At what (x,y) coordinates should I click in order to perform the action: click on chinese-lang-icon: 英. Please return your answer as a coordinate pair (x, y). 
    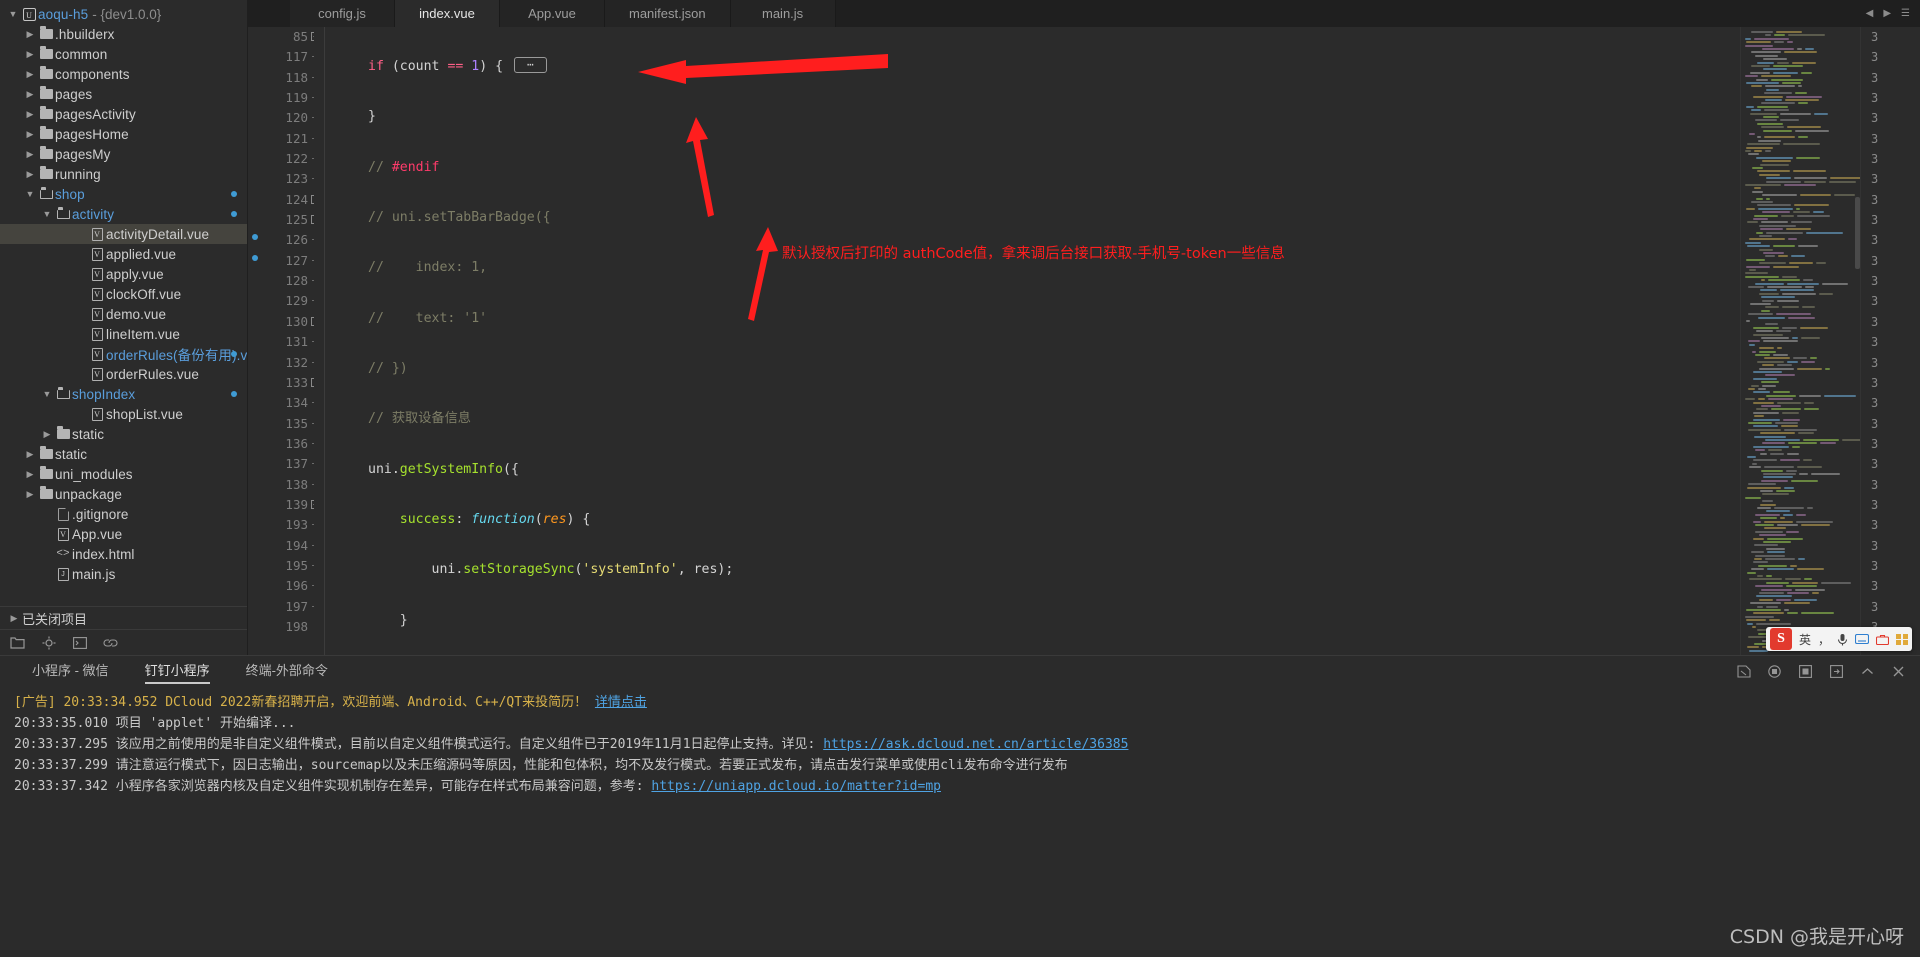
    Looking at the image, I should click on (1805, 639).